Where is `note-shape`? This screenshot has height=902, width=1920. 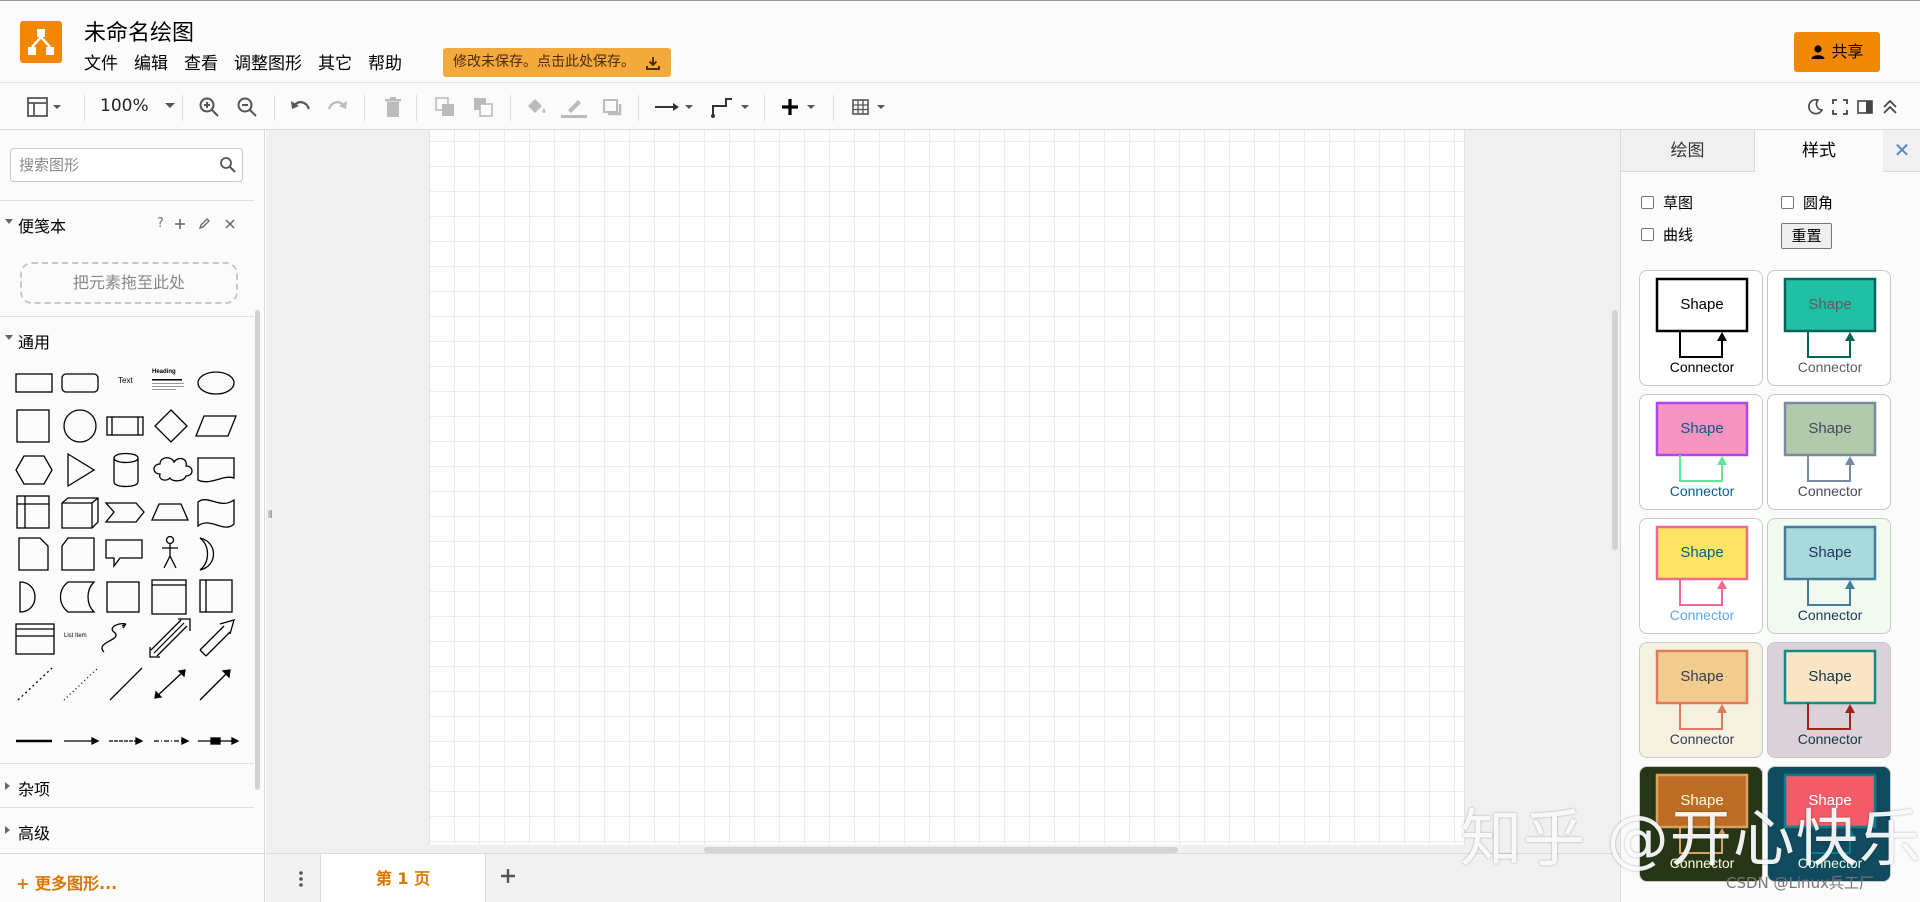 note-shape is located at coordinates (33, 554).